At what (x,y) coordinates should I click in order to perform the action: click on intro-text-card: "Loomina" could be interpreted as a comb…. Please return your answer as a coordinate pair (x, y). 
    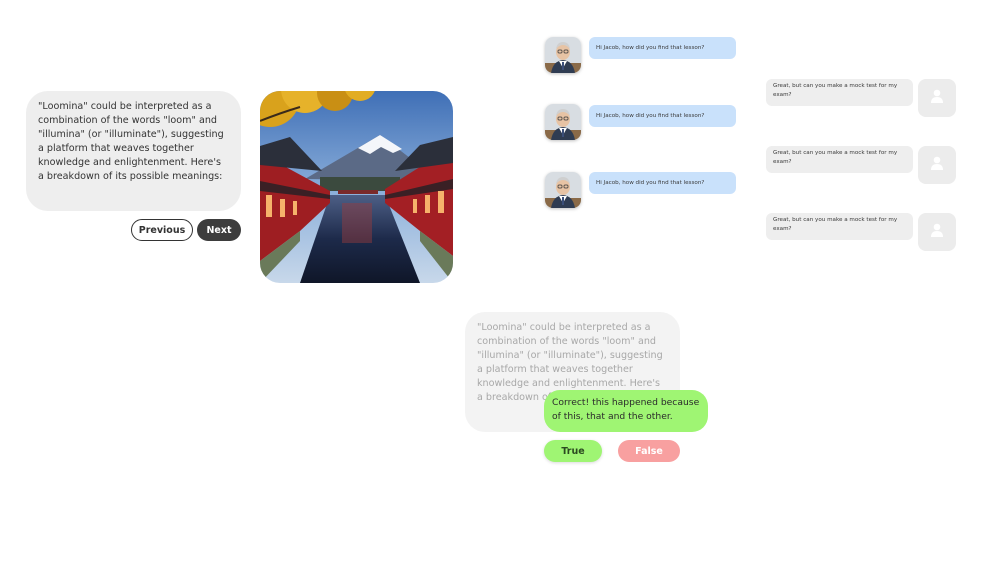
    Looking at the image, I should click on (133, 151).